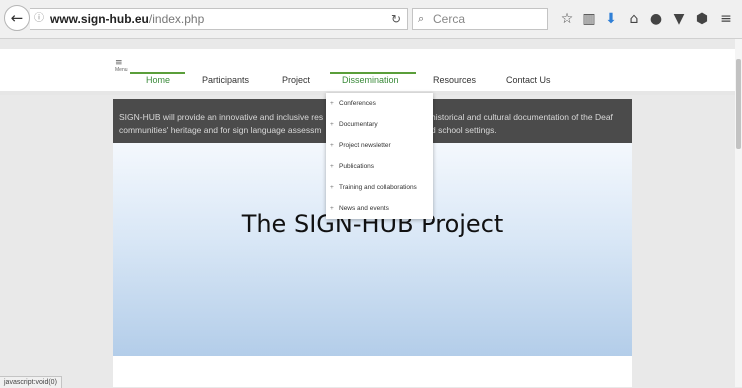 This screenshot has height=388, width=742. I want to click on download-icon: ⬇, so click(611, 19).